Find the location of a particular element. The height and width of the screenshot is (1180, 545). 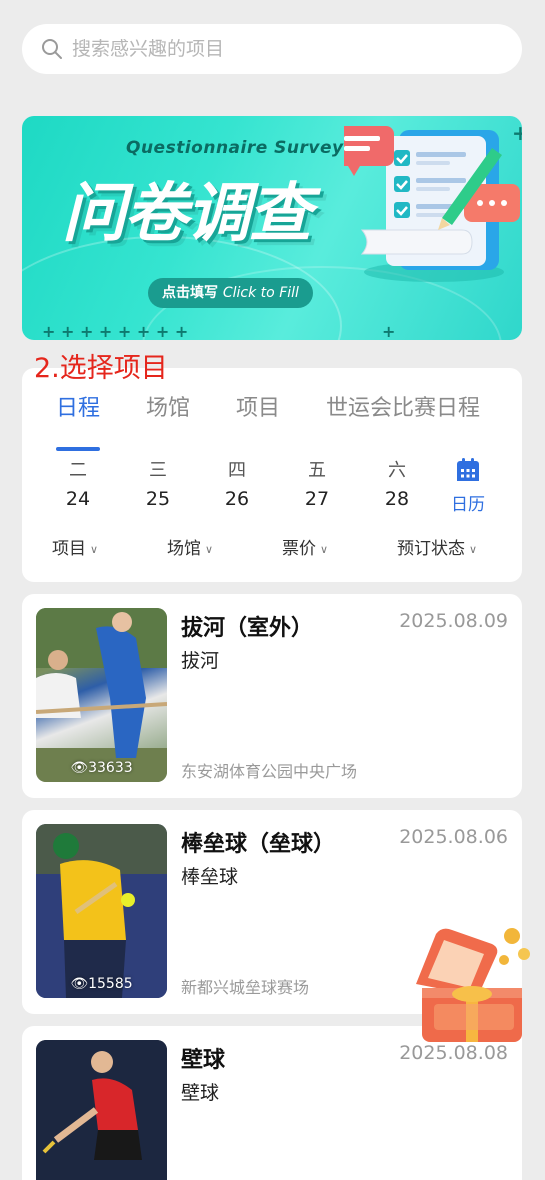

filter-project-dropdown: 项目 ∨ is located at coordinates (75, 546).